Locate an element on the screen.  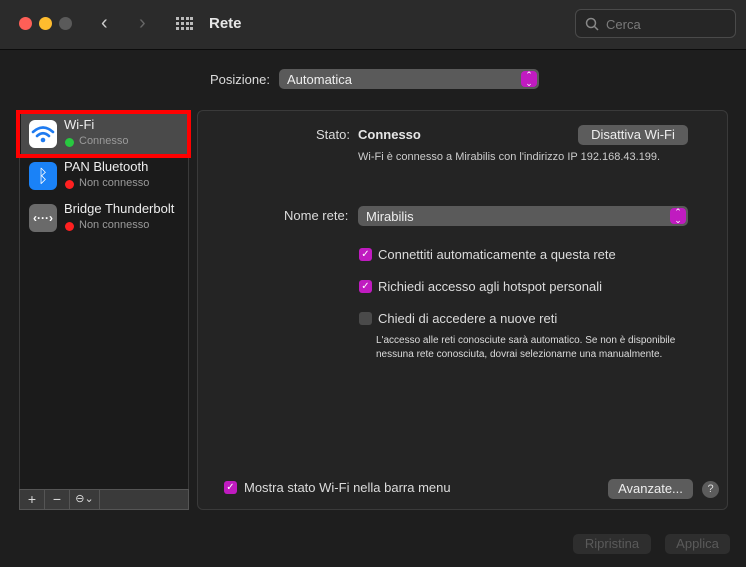
service-name: Bridge Thunderbolt is located at coordinates (119, 208).